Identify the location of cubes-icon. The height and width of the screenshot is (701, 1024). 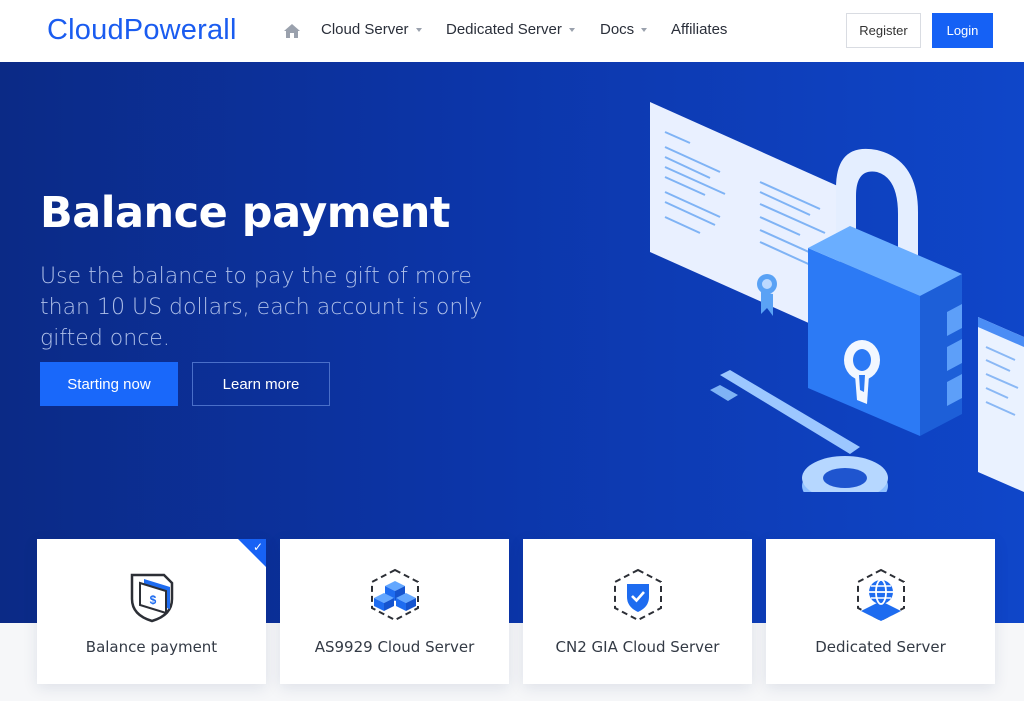
(394, 595).